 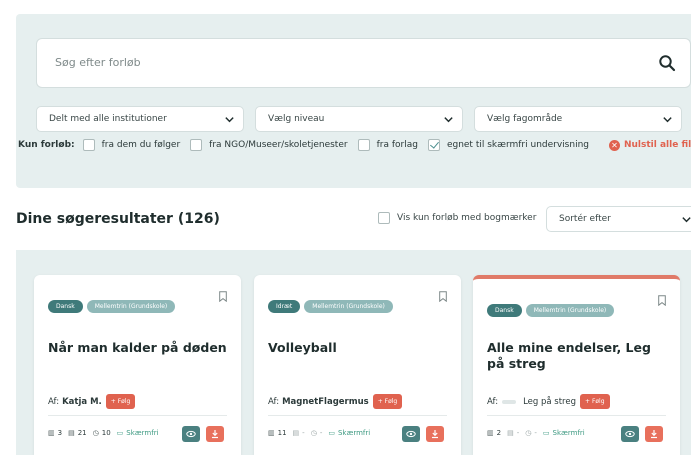 I want to click on card-author: Af: Katja M. + Følg, so click(x=92, y=401).